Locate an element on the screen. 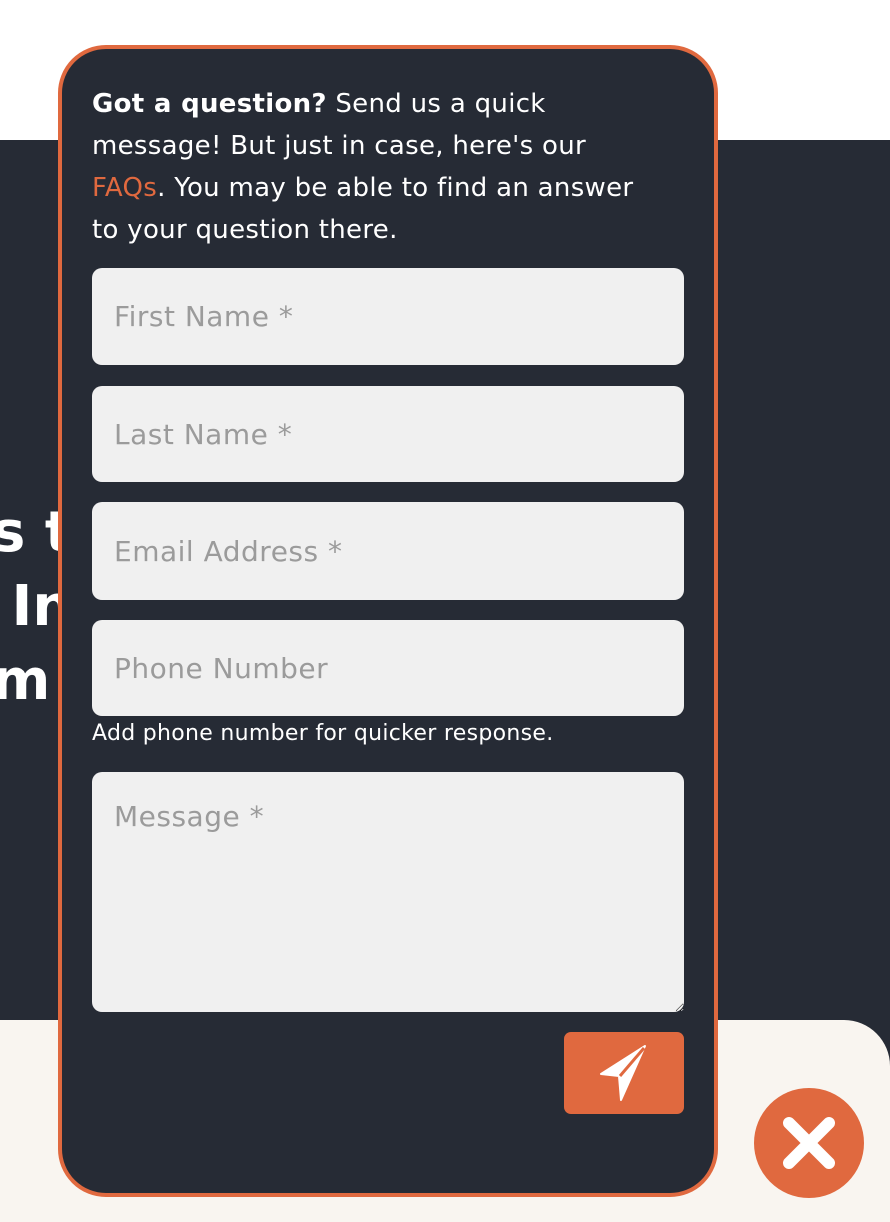 The image size is (890, 1222). close-button is located at coordinates (809, 1143).